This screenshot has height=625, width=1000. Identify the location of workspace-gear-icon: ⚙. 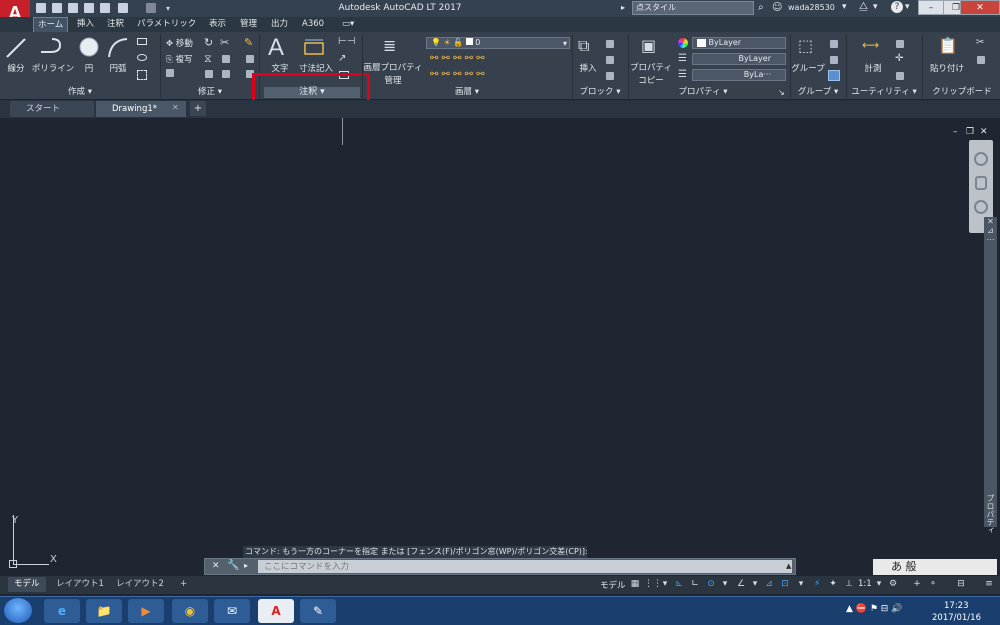
(893, 584).